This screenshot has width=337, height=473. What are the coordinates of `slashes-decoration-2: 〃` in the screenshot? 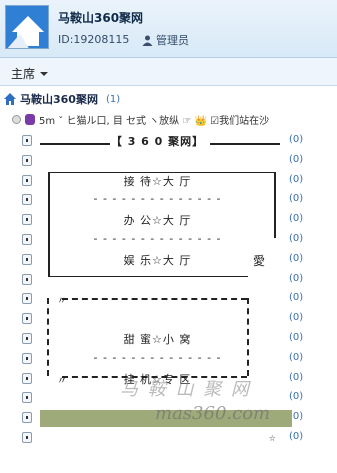 It's located at (62, 381).